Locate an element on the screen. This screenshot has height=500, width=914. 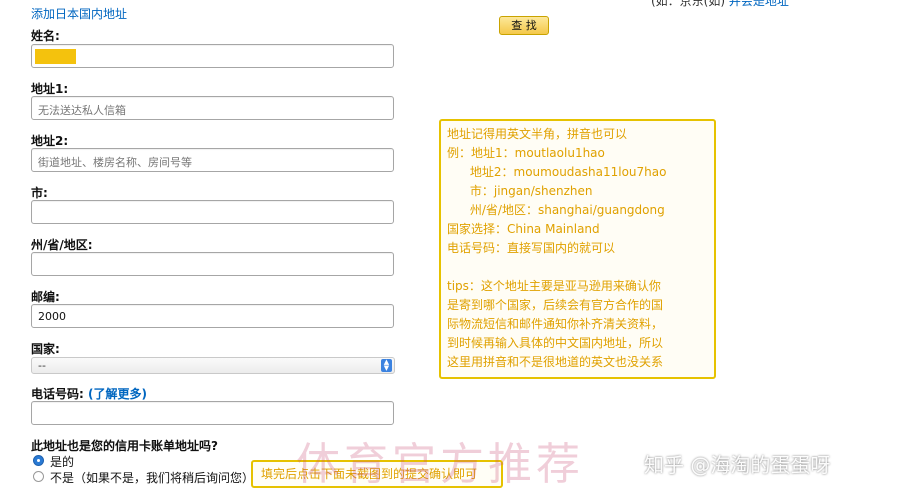
annotation-line: 地址记得用英文半角，拼音也可以 is located at coordinates (537, 134).